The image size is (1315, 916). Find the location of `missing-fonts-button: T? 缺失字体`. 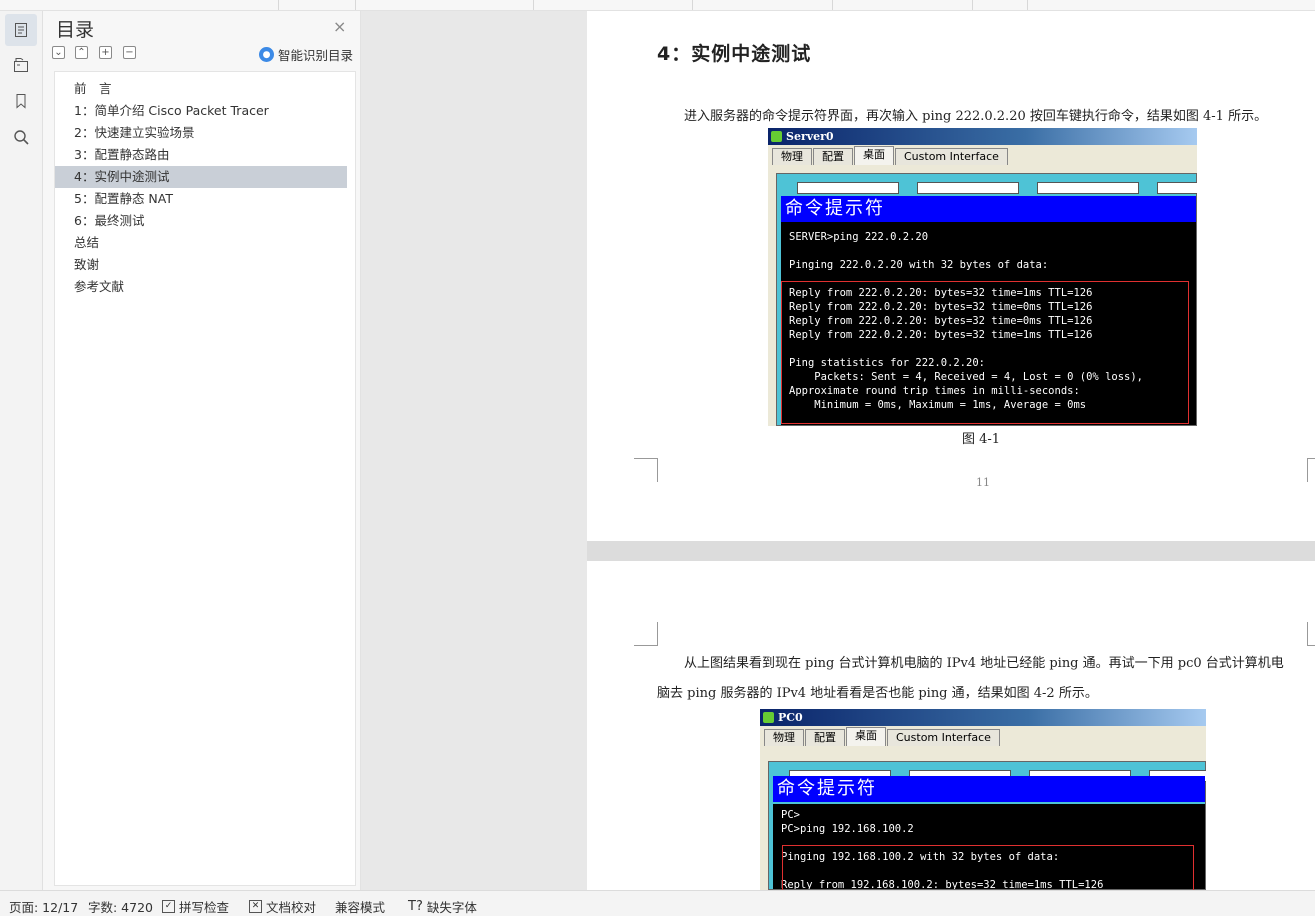

missing-fonts-button: T? 缺失字体 is located at coordinates (442, 906).